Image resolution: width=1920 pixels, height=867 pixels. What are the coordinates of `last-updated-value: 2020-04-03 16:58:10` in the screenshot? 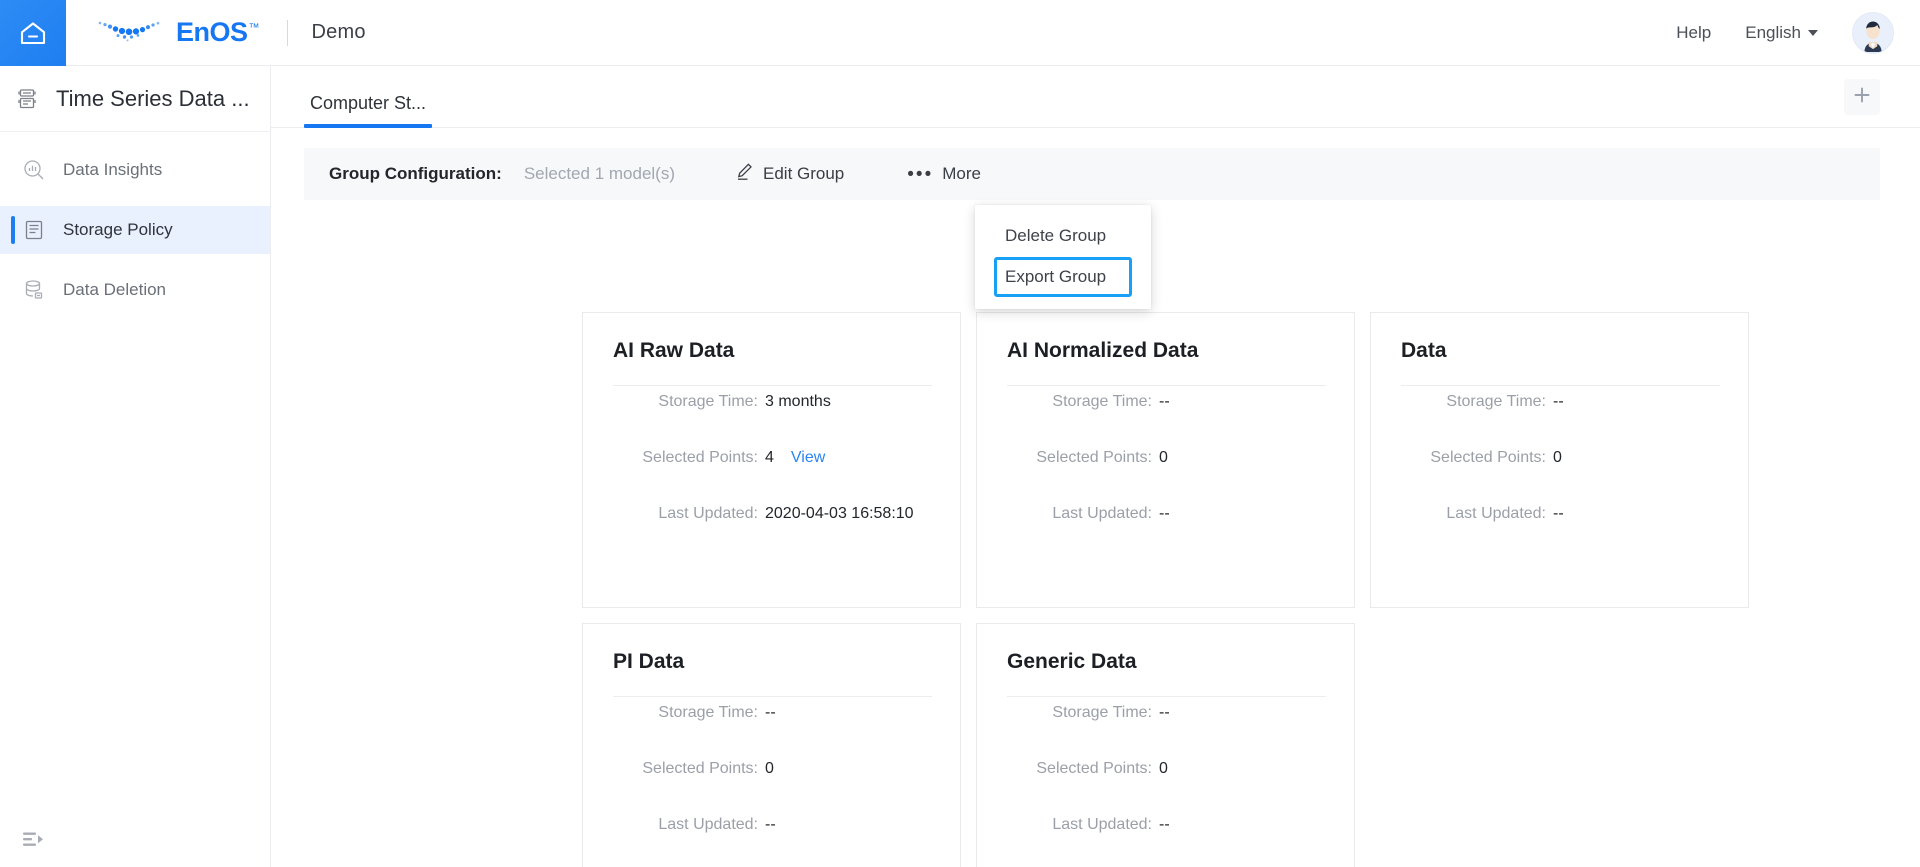 It's located at (839, 513).